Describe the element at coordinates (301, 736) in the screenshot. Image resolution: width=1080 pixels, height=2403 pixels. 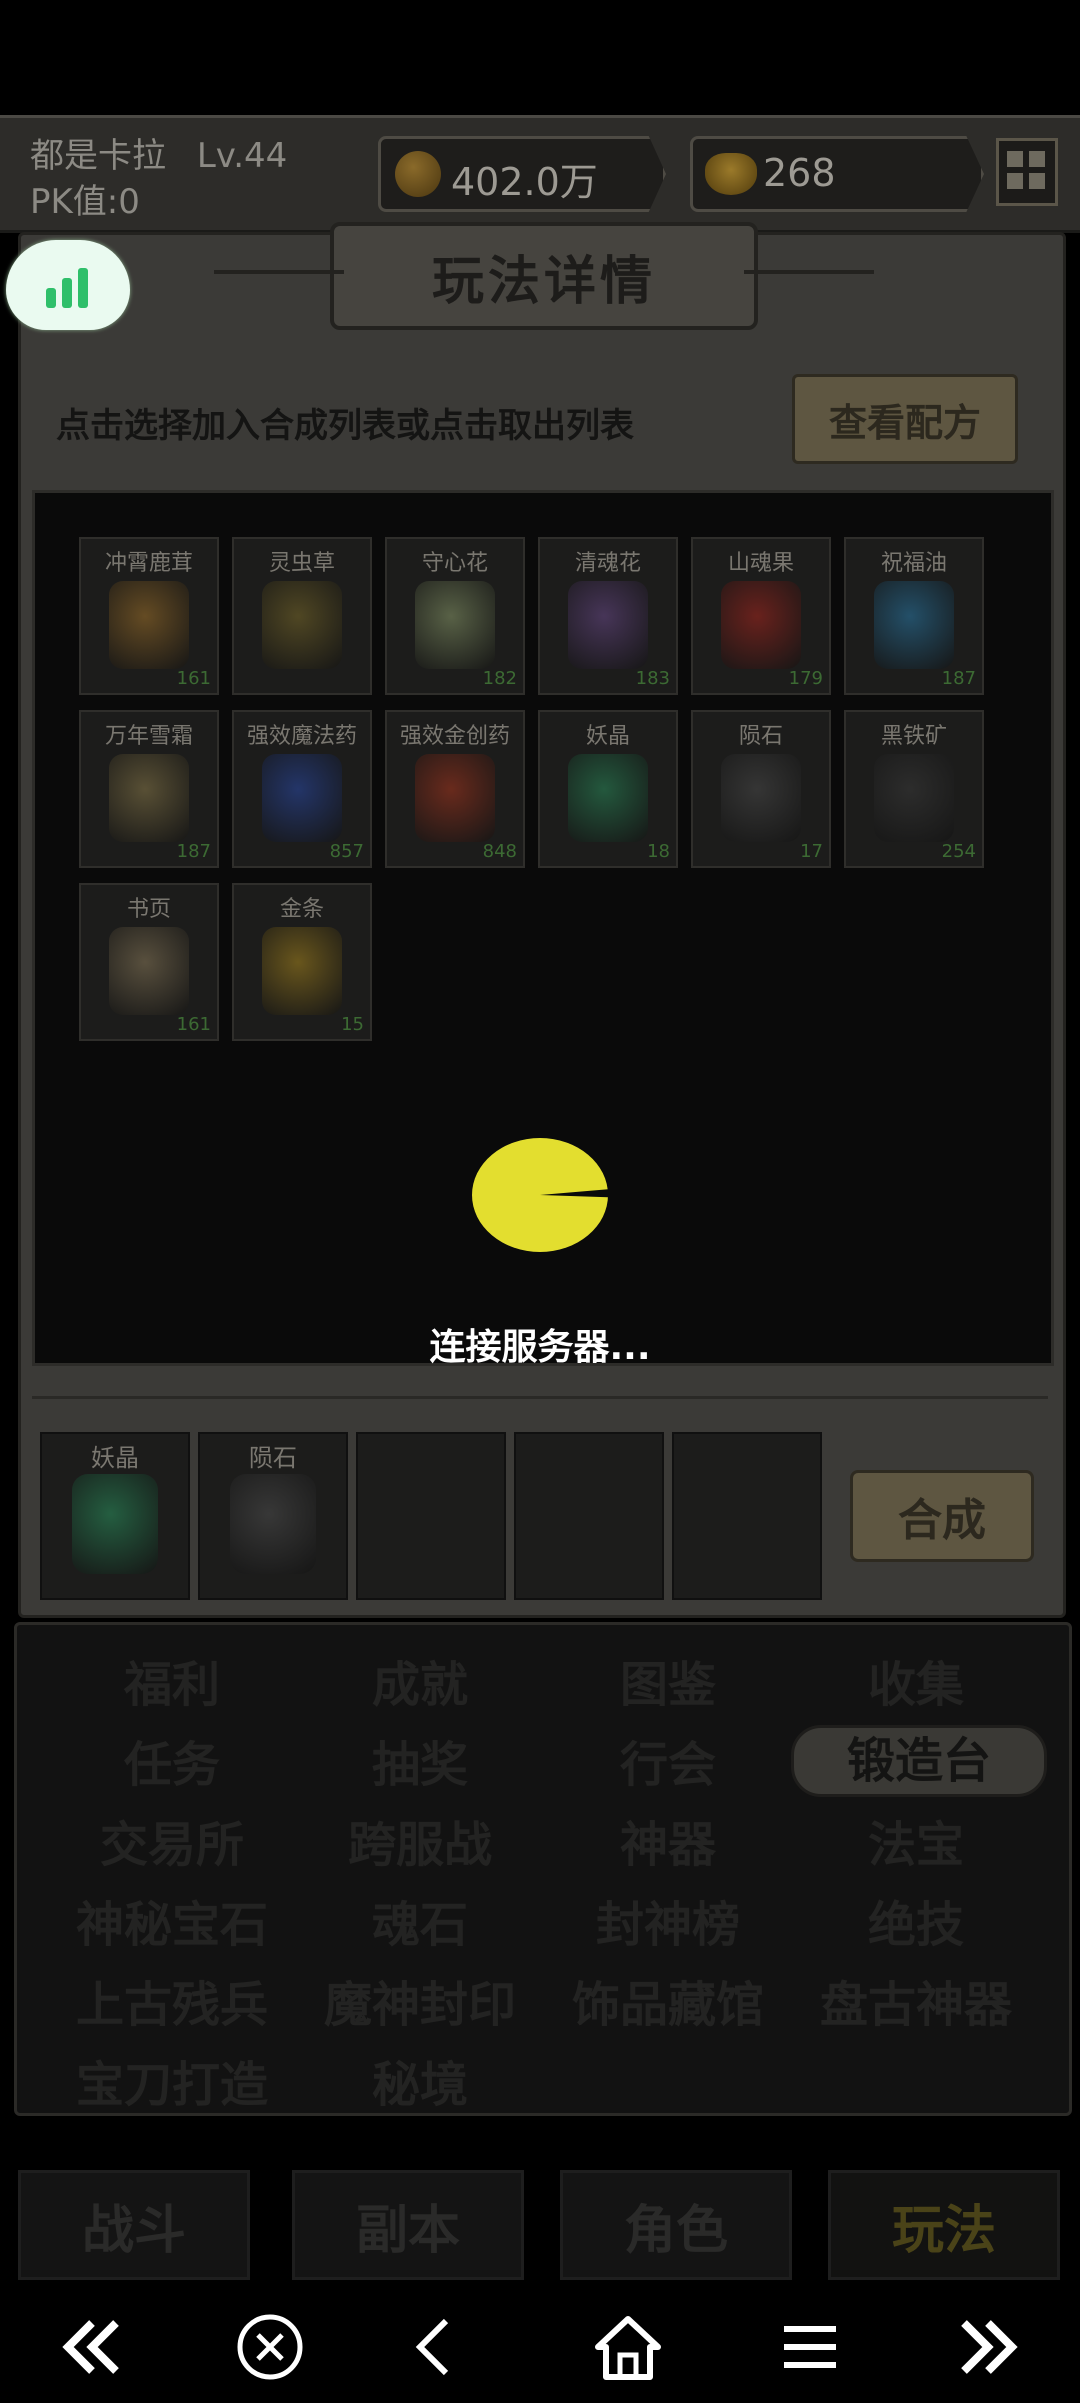
I see `item-name: 强效魔法药` at that location.